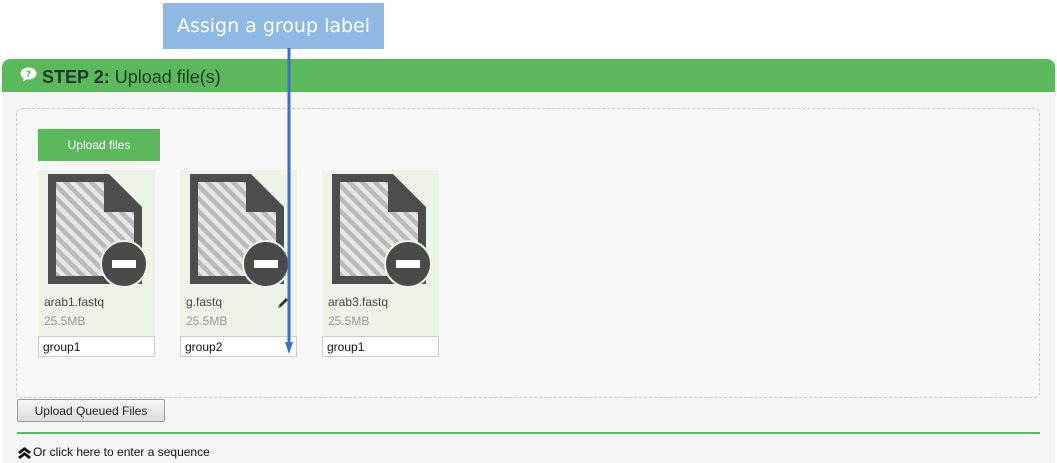  I want to click on file-name: g.fastq, so click(204, 302).